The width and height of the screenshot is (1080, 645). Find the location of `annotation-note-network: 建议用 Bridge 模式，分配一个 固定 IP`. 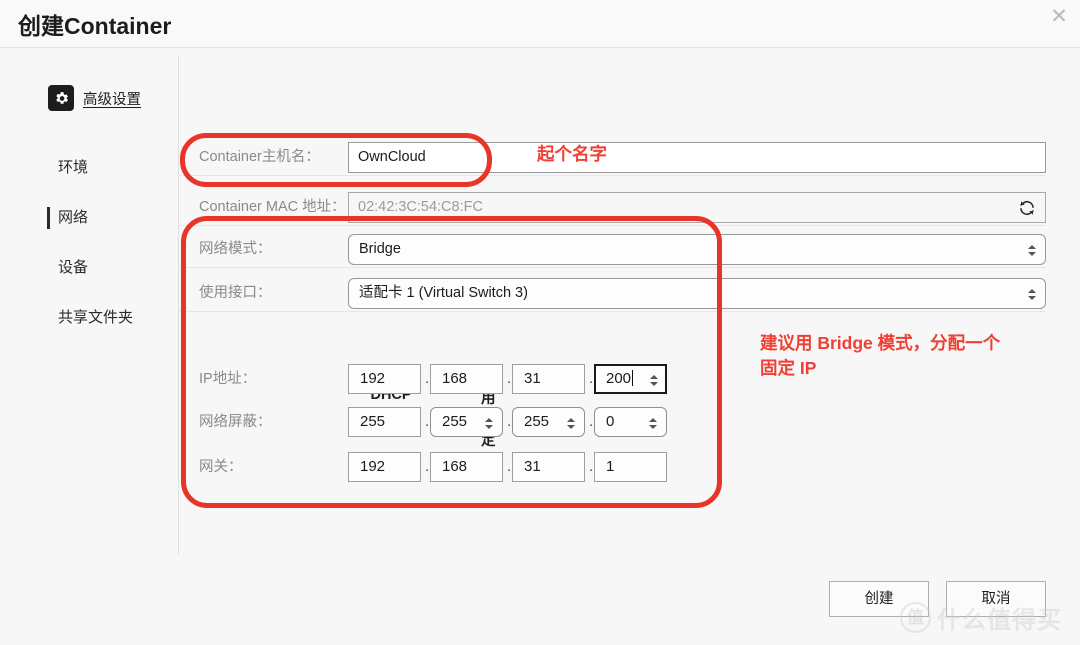

annotation-note-network: 建议用 Bridge 模式，分配一个 固定 IP is located at coordinates (880, 355).